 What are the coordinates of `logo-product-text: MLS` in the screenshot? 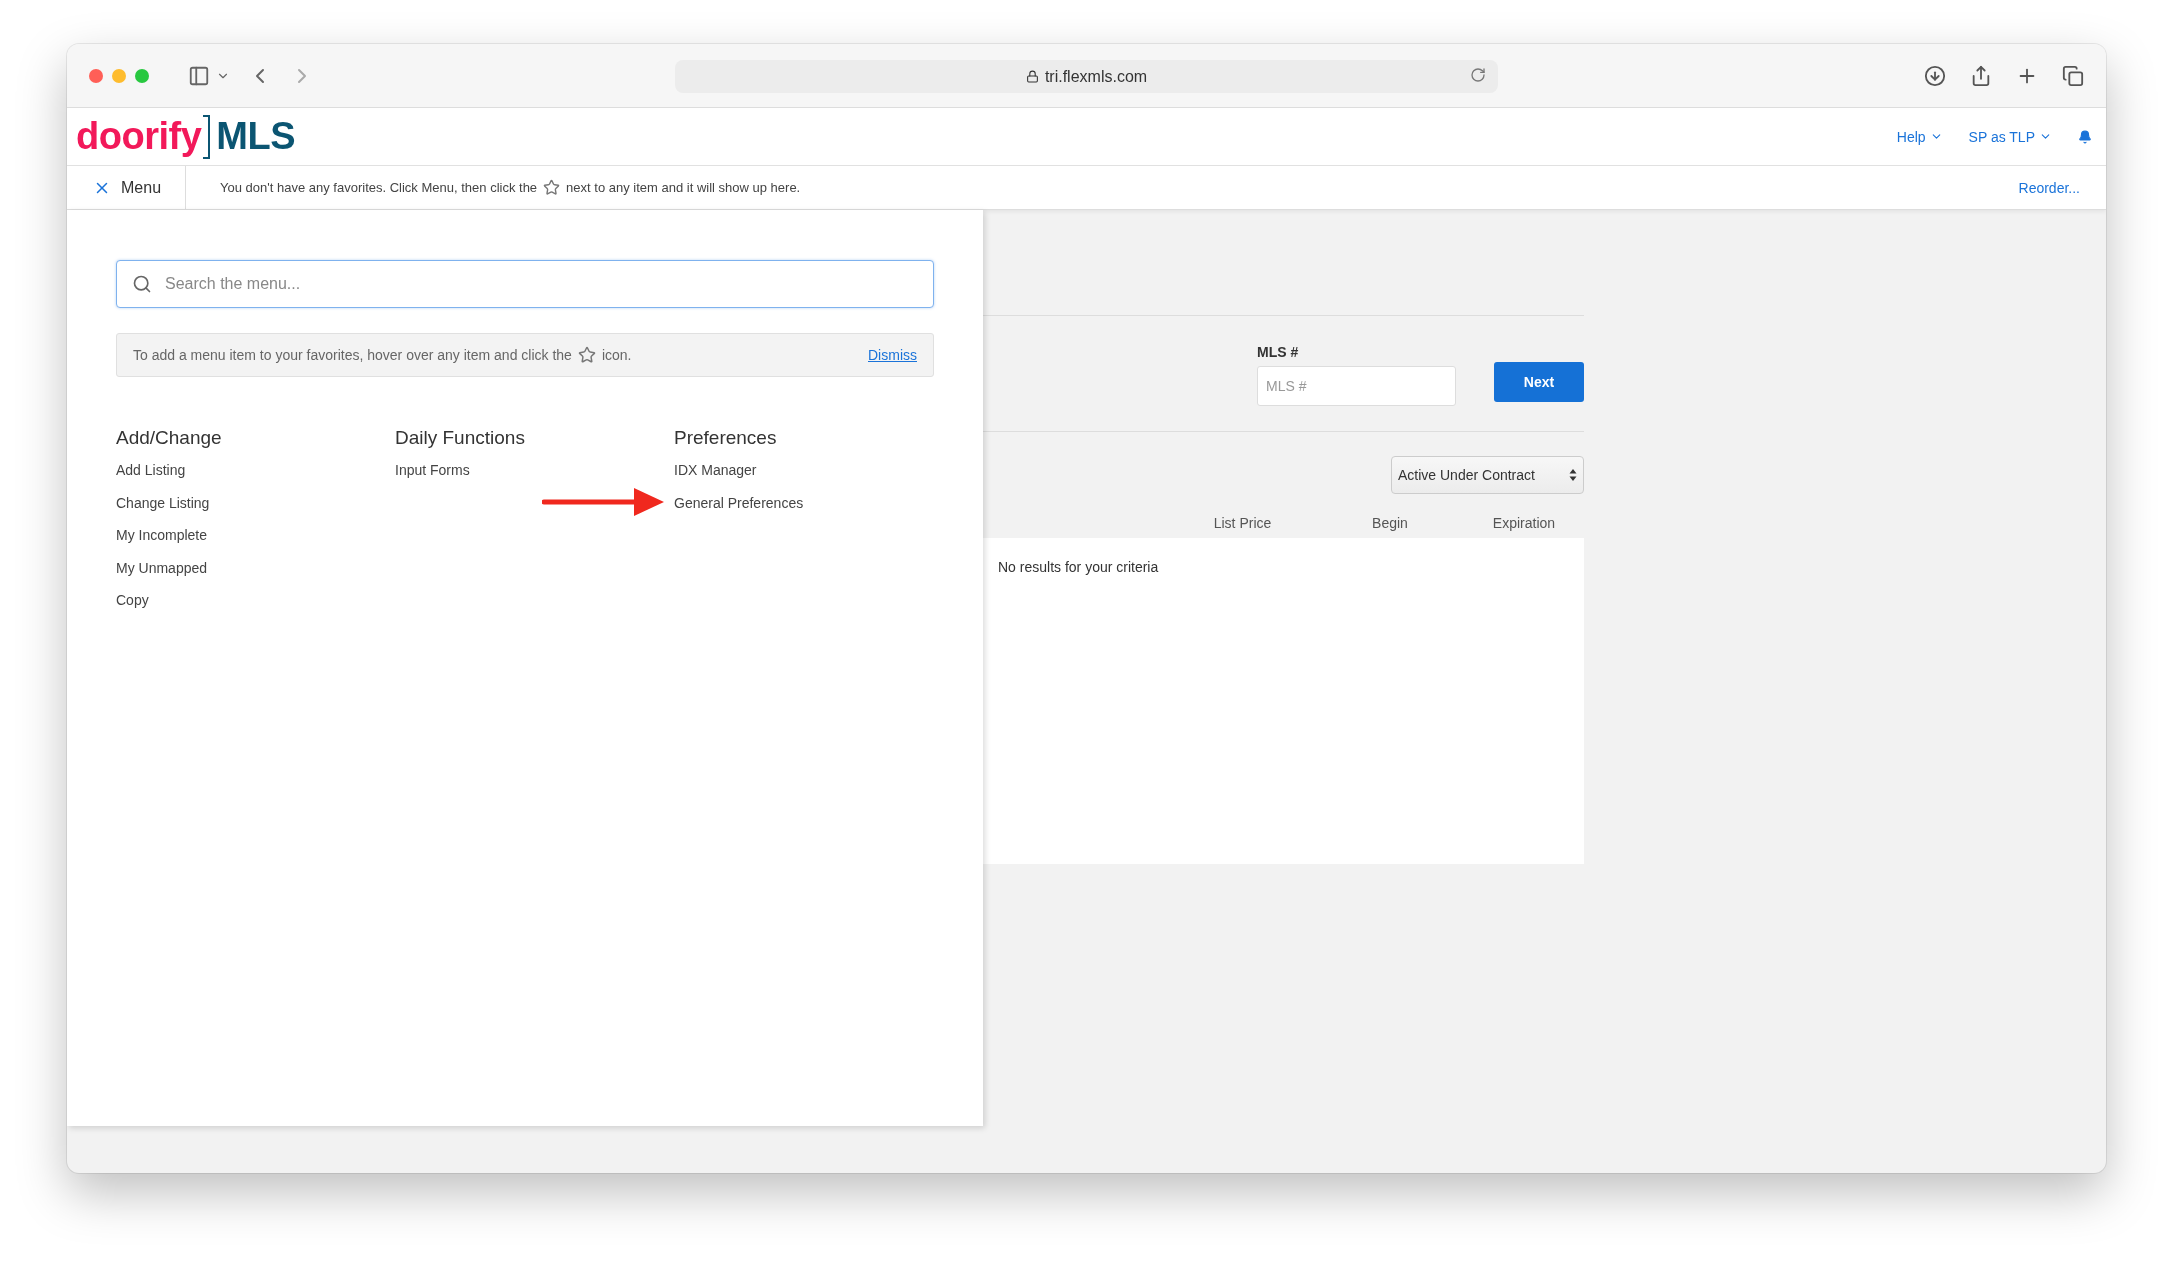 It's located at (255, 136).